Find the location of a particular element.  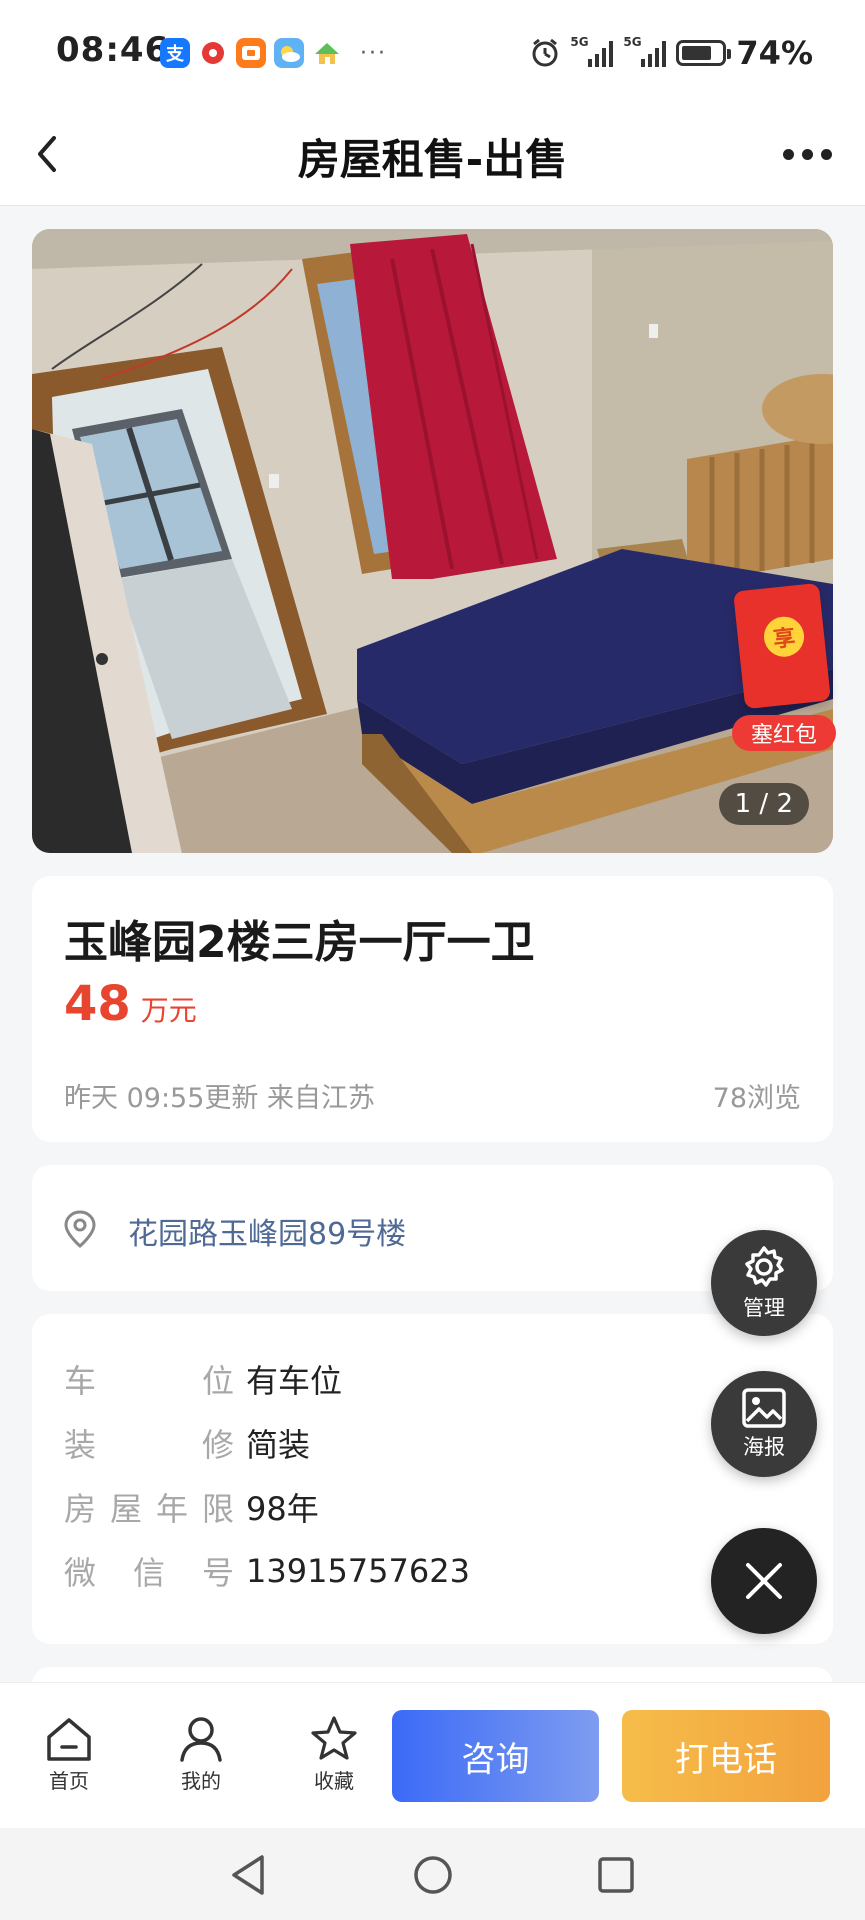

tab-home: 首页 is located at coordinates (69, 1754).